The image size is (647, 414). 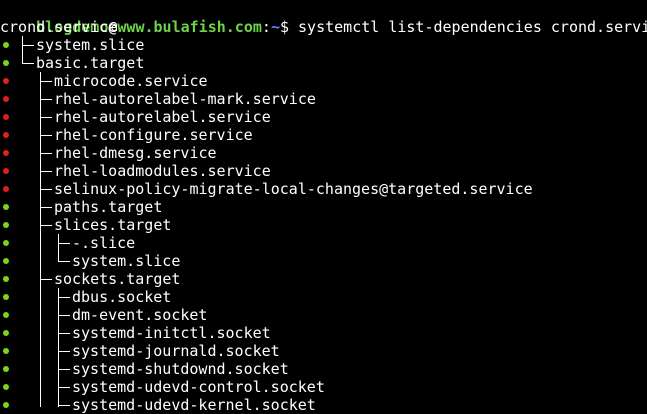 What do you see at coordinates (275, 27) in the screenshot?
I see `prompt-path: ~` at bounding box center [275, 27].